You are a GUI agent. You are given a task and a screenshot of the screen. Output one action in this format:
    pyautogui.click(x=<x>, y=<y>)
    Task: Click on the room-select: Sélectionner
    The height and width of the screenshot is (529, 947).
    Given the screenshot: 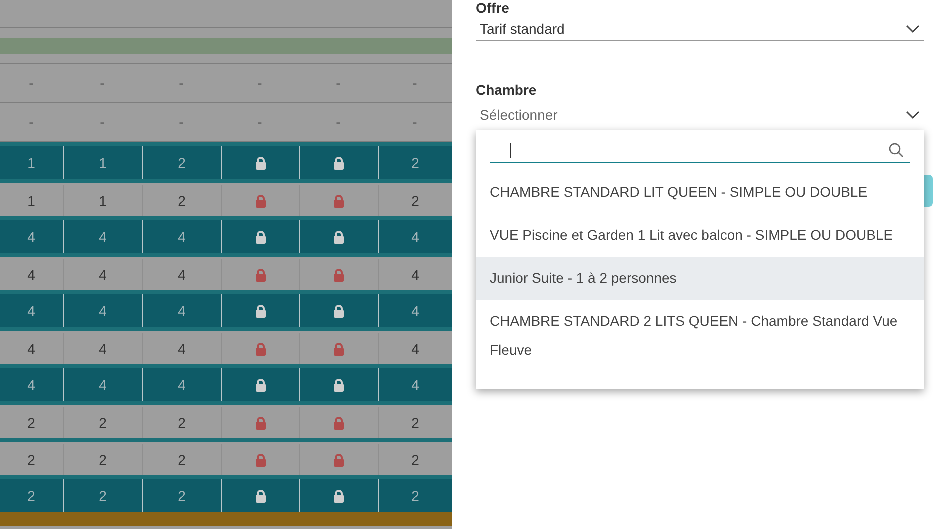 What is the action you would take?
    pyautogui.click(x=700, y=115)
    